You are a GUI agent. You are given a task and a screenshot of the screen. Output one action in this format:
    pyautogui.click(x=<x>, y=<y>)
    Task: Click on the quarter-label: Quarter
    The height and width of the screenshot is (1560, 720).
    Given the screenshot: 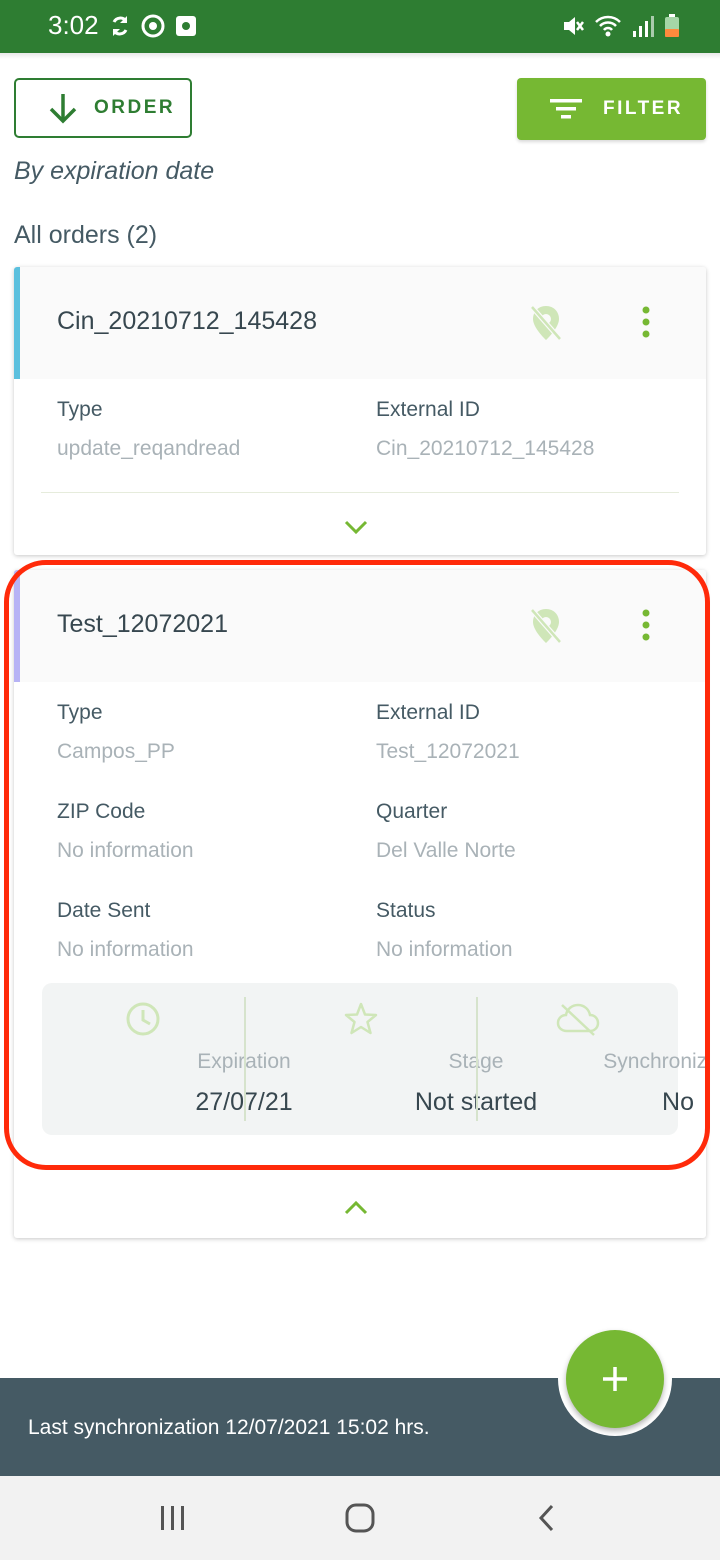 What is the action you would take?
    pyautogui.click(x=412, y=811)
    